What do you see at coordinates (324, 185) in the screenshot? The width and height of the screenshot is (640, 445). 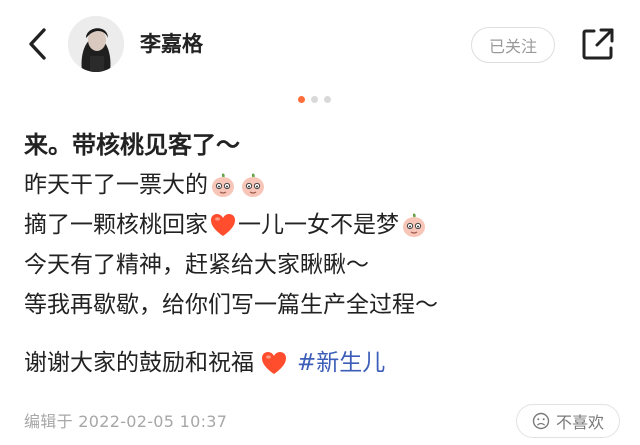 I see `post-line-1: 昨天干了一票大的` at bounding box center [324, 185].